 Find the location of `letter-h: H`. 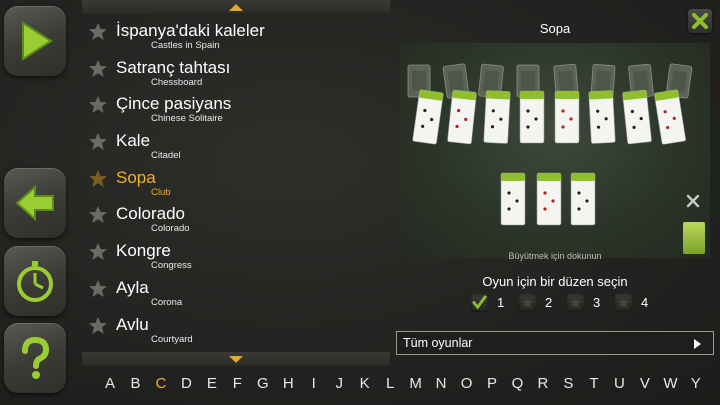

letter-h: H is located at coordinates (288, 387).